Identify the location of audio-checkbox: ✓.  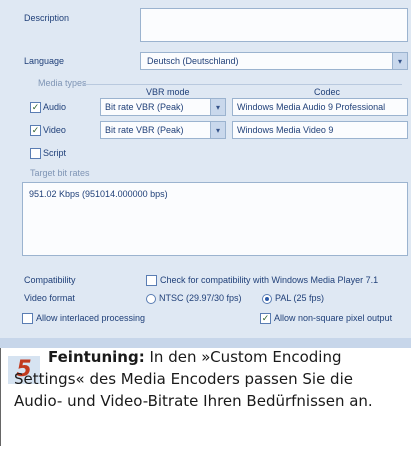
(35, 107).